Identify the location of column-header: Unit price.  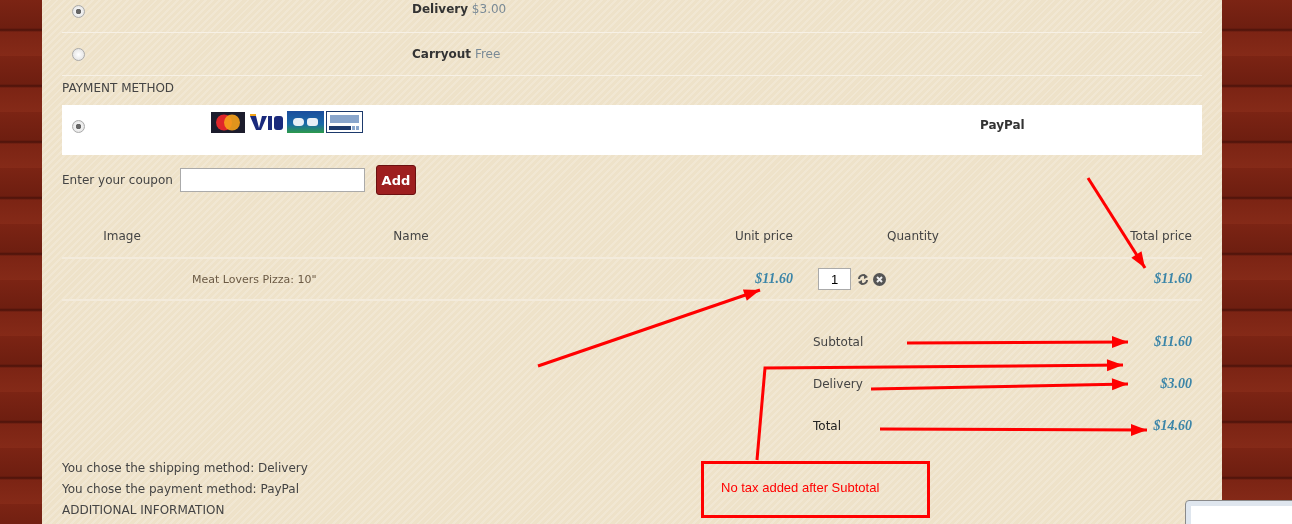
(763, 236).